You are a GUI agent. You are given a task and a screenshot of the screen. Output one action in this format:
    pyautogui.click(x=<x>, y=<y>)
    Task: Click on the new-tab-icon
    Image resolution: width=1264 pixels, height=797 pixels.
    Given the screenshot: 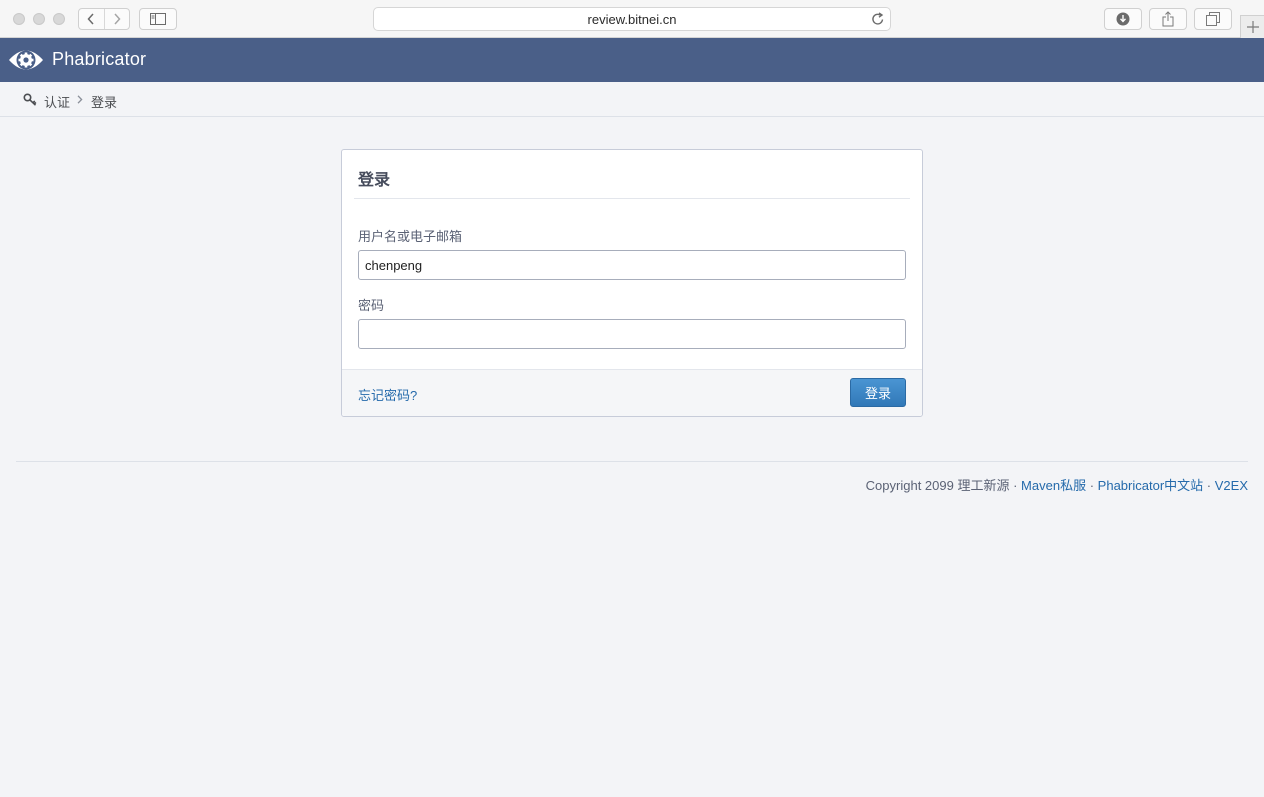 What is the action you would take?
    pyautogui.click(x=1252, y=27)
    